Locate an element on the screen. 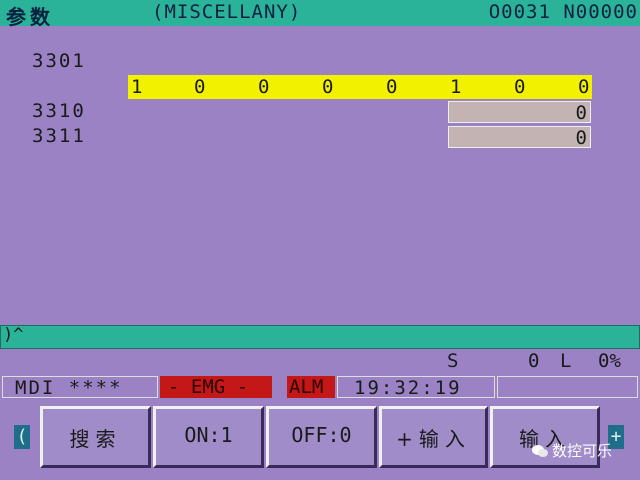  param-3311-value: 0 is located at coordinates (519, 137).